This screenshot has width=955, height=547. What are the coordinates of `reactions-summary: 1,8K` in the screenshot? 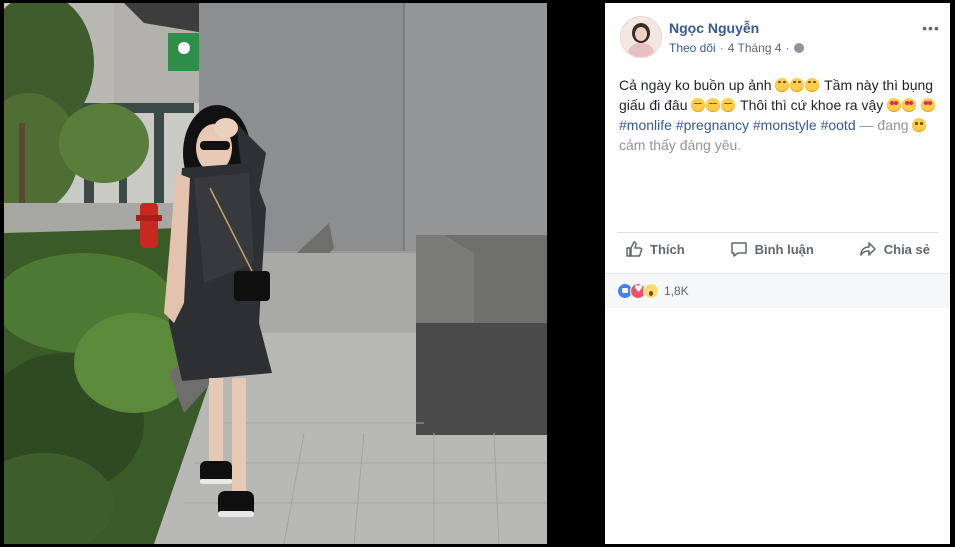 It's located at (653, 291).